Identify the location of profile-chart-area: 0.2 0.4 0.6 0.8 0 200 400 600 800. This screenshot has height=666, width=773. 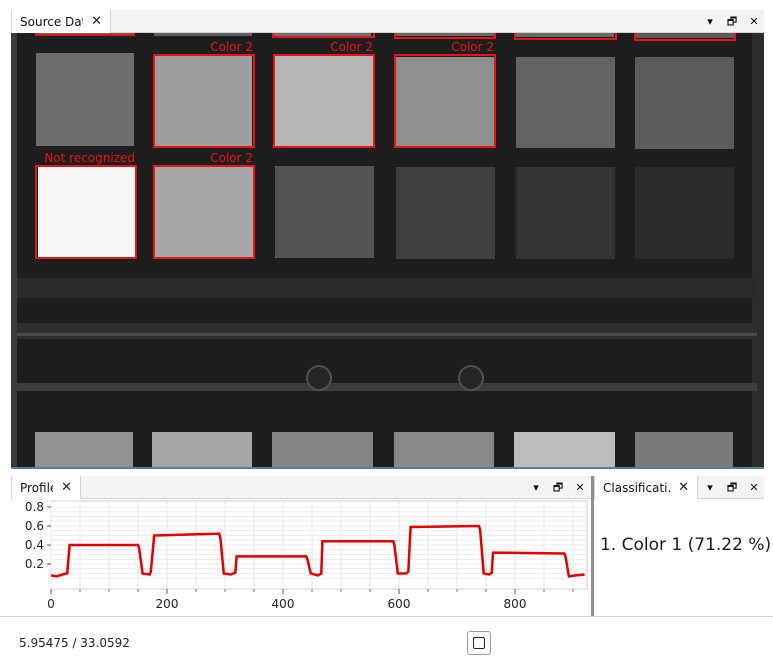
(301, 557).